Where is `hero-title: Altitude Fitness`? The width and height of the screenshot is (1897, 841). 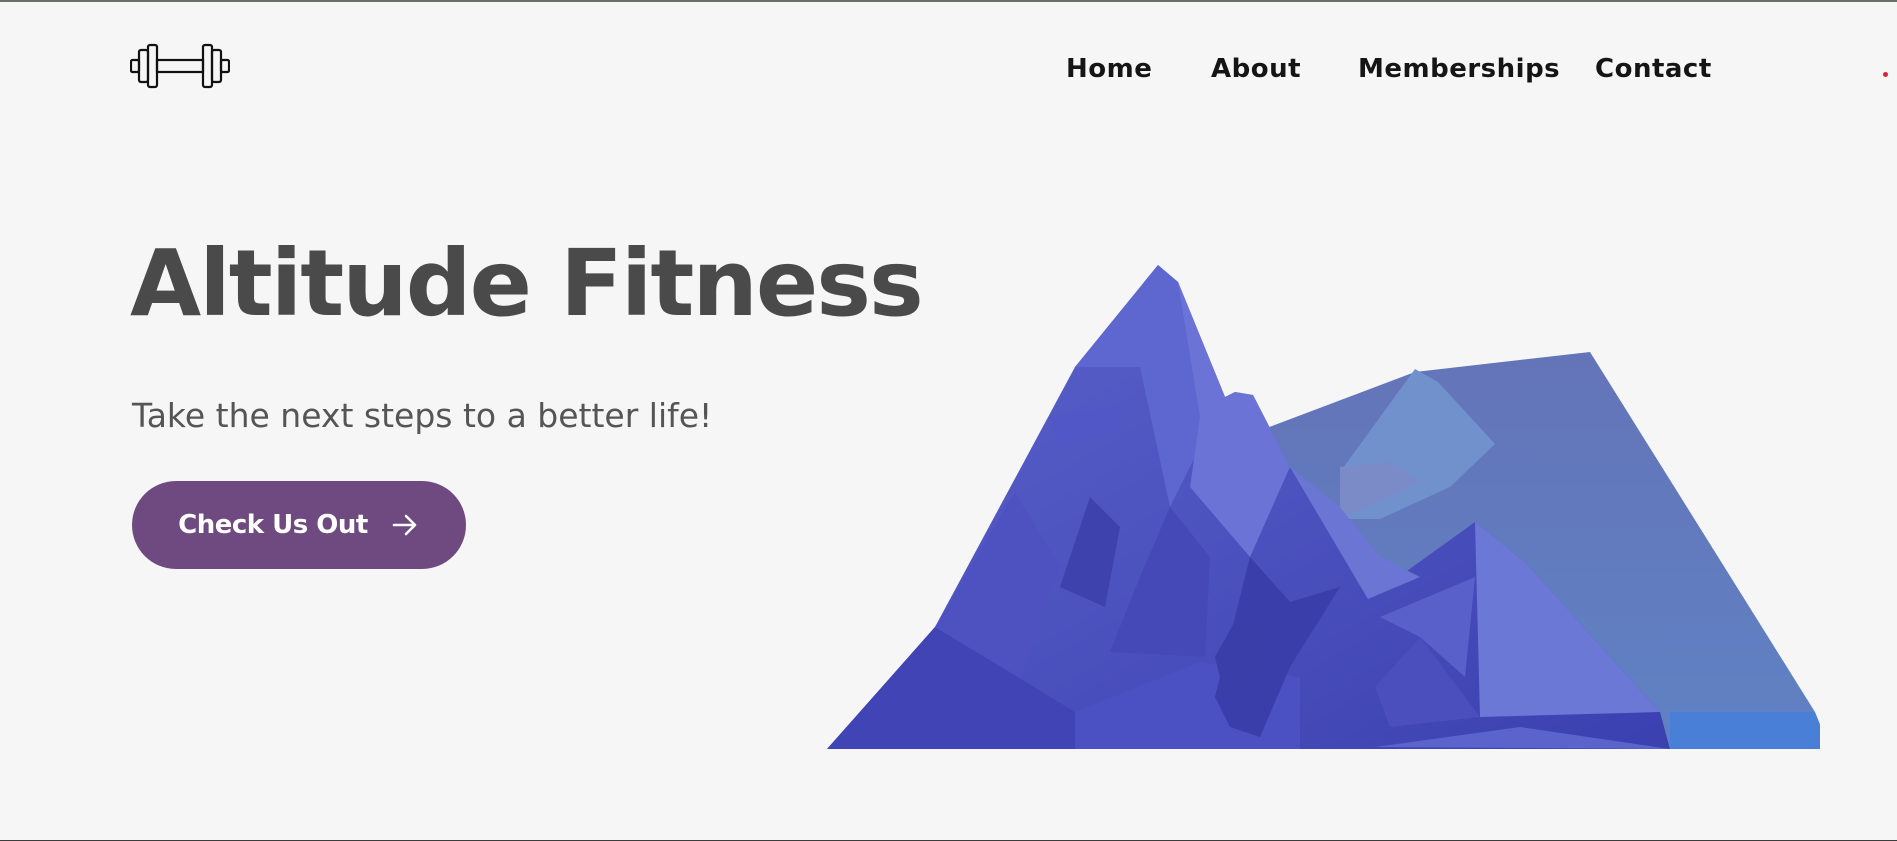
hero-title: Altitude Fitness is located at coordinates (527, 283).